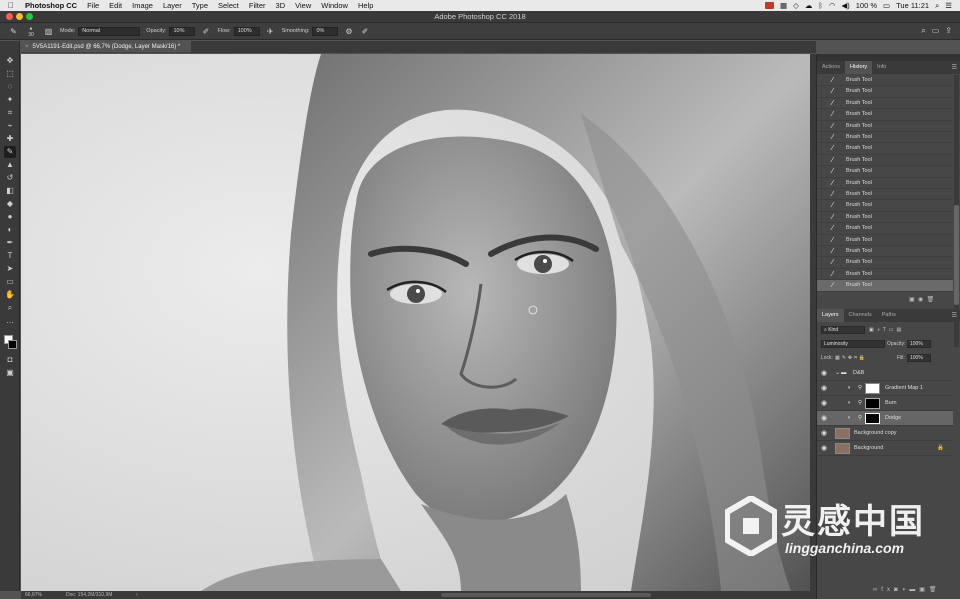 The height and width of the screenshot is (599, 960). Describe the element at coordinates (948, 31) in the screenshot. I see `share-icon: ⇪` at that location.